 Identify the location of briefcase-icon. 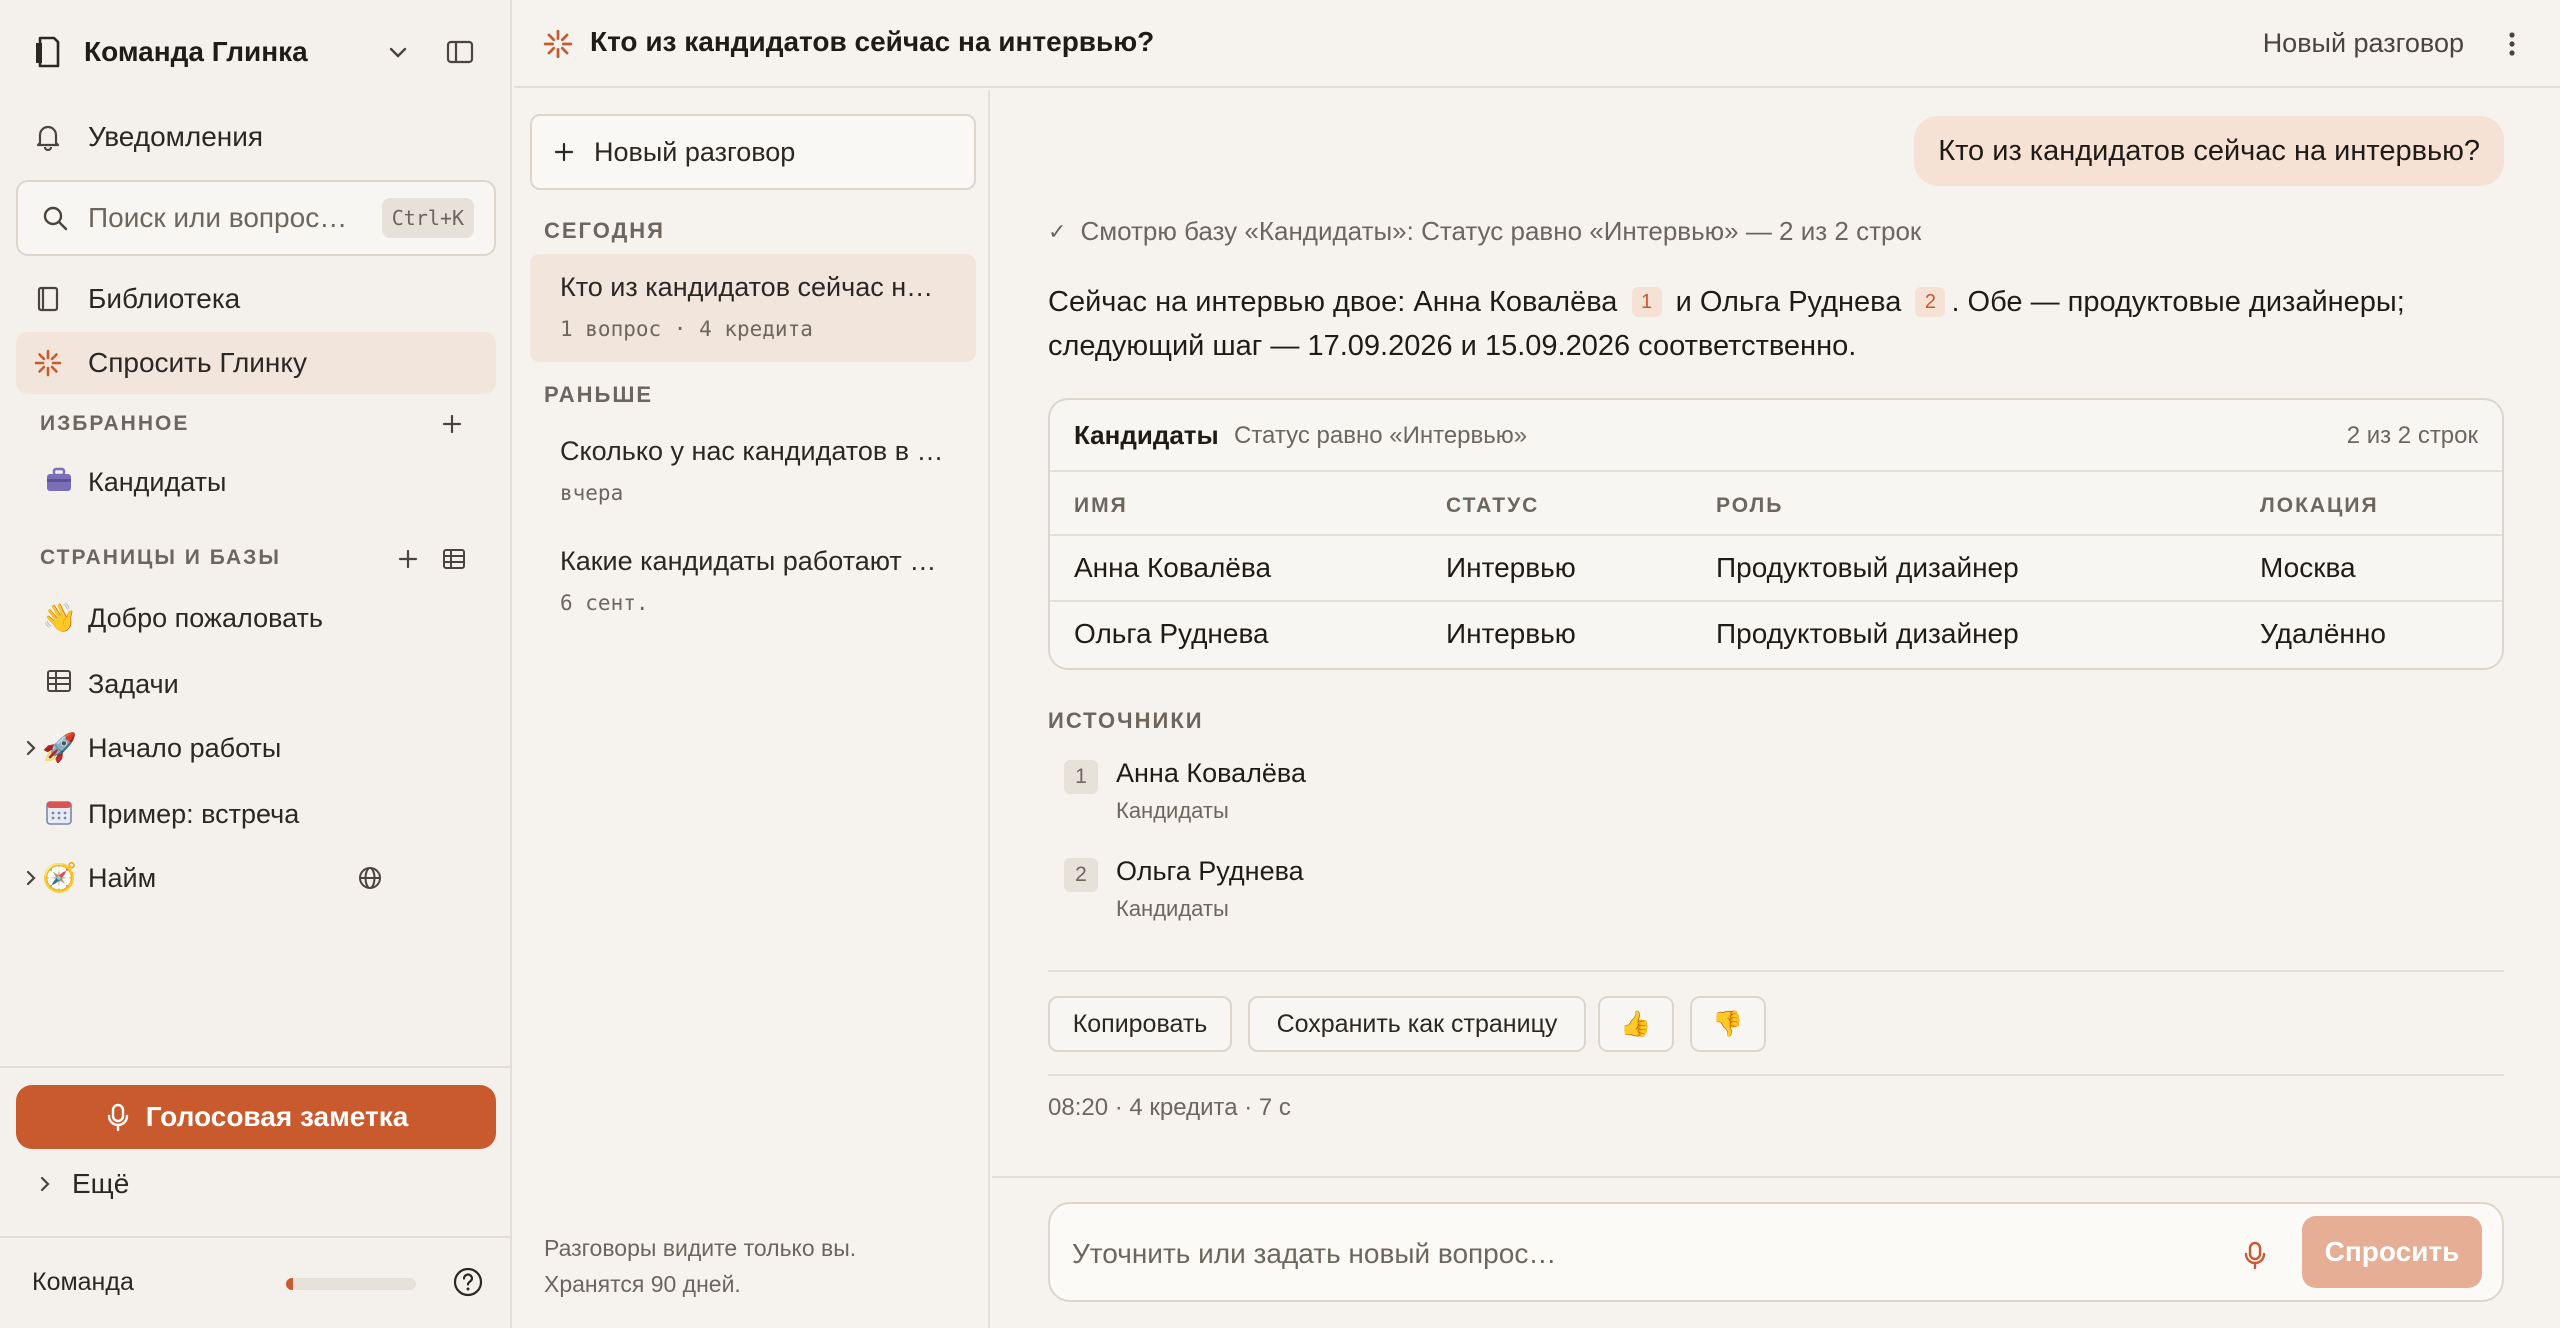
(59, 482).